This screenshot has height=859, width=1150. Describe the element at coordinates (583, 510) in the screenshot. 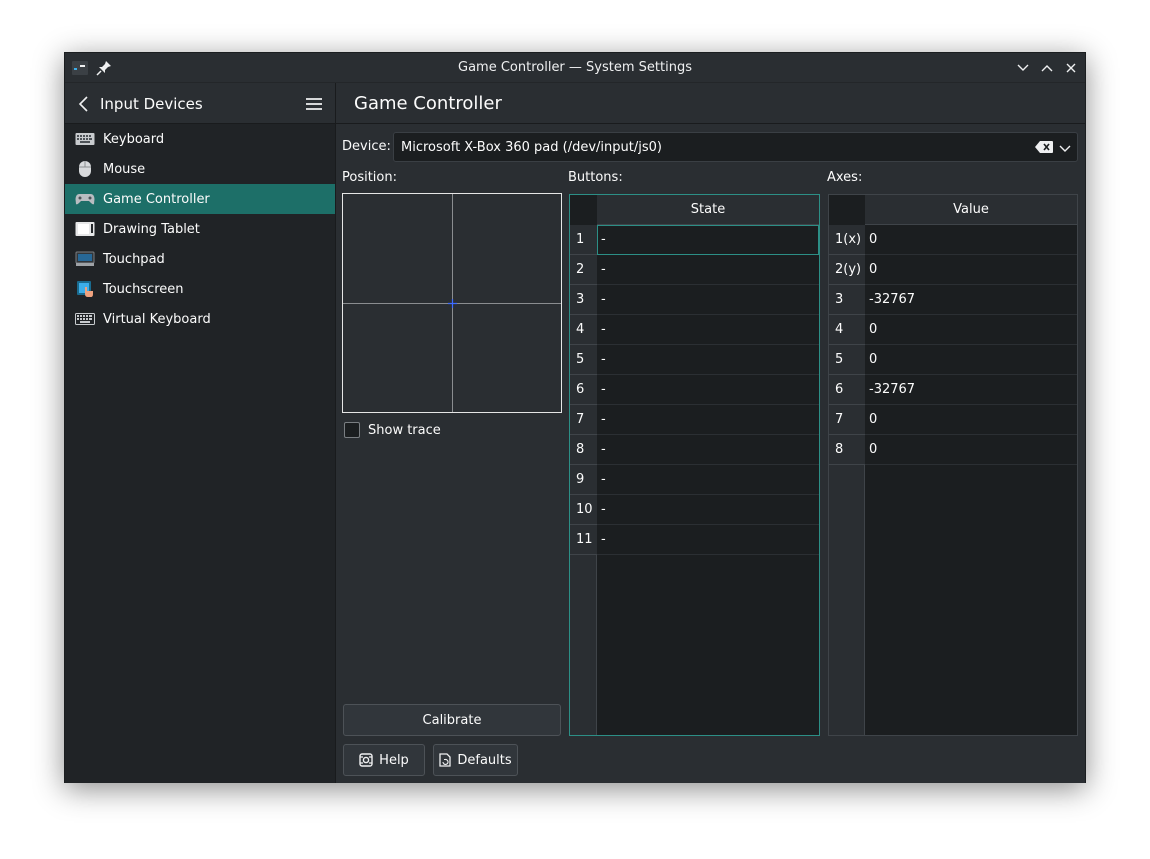

I see `row-number: 10` at that location.